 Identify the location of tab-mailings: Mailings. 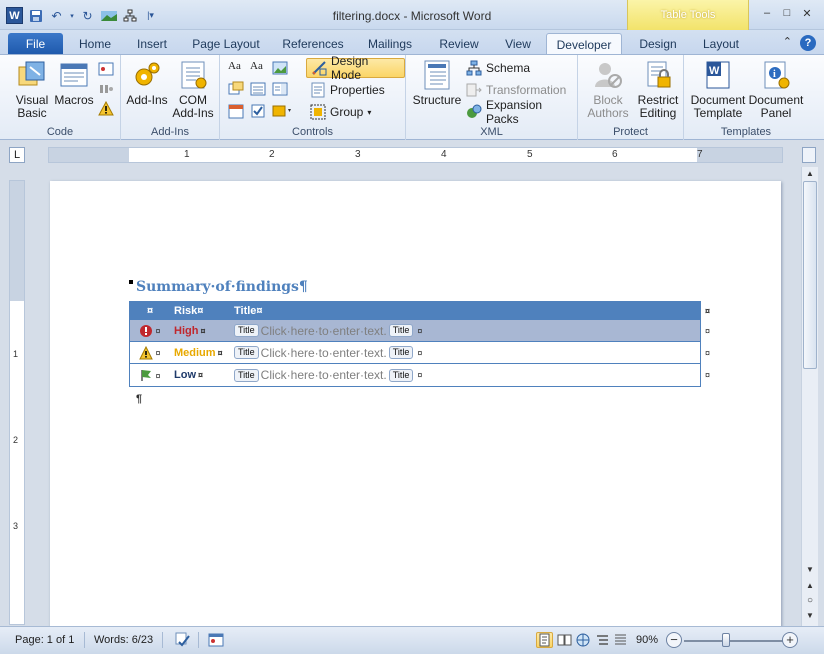
(390, 43).